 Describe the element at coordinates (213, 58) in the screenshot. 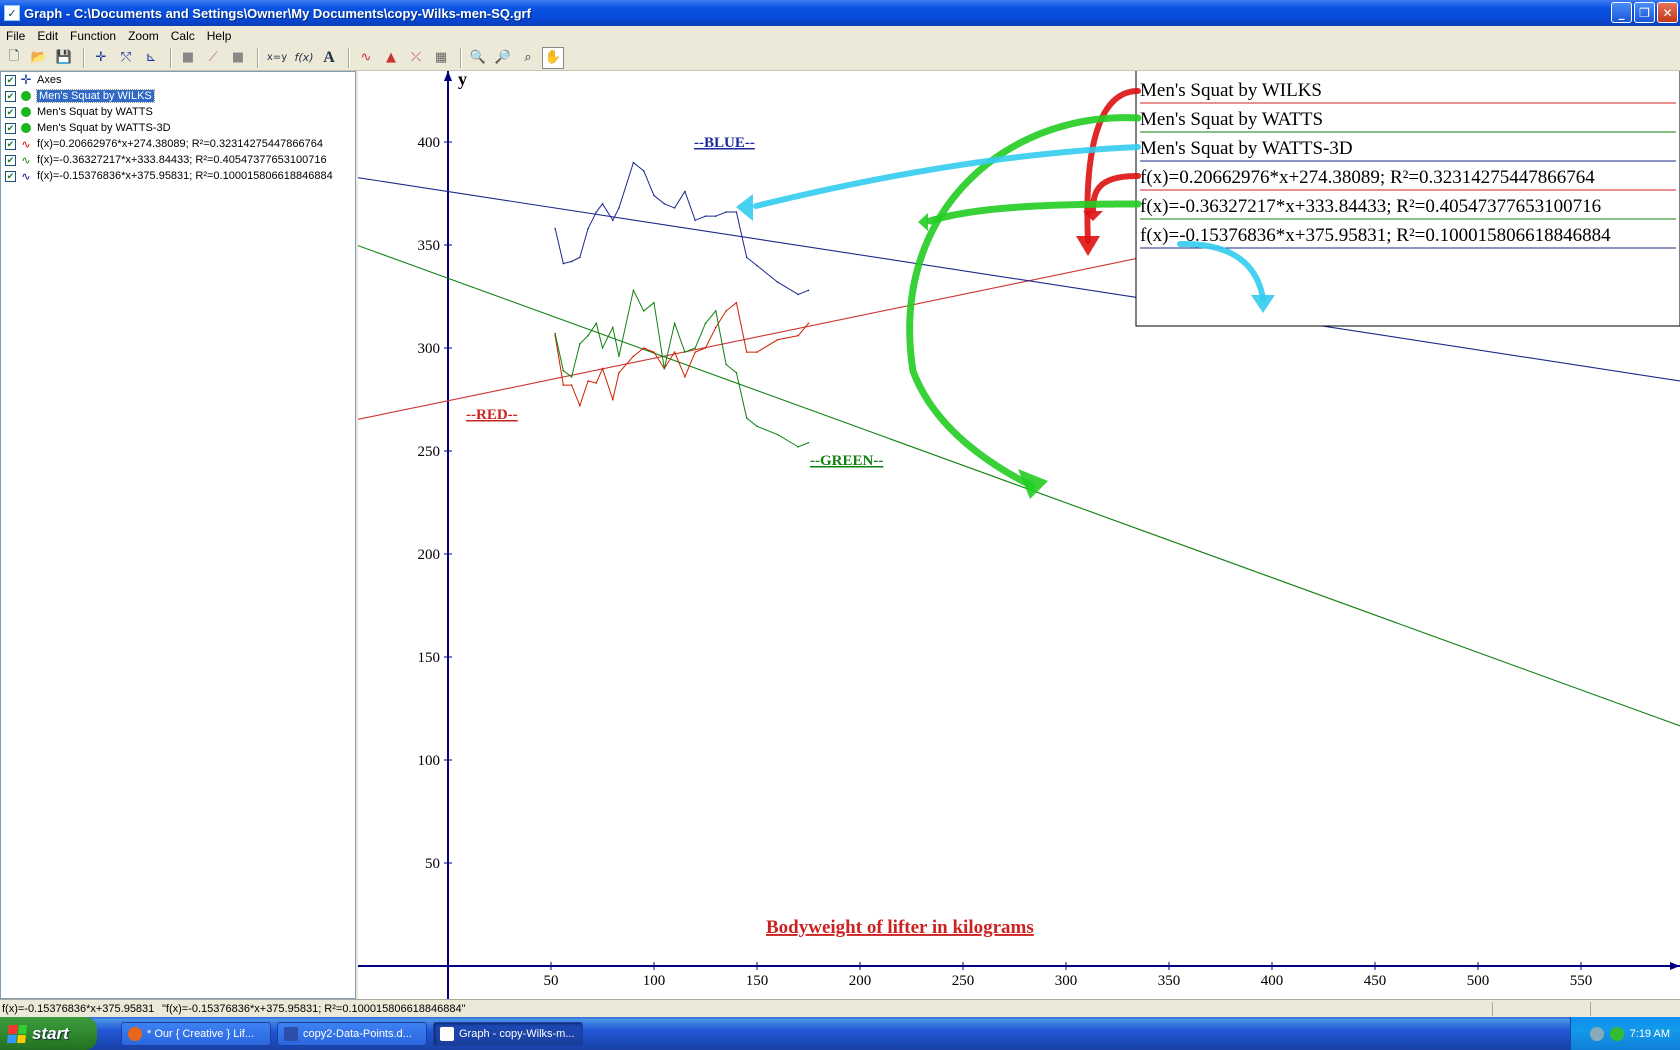

I see `trendline-icon: ⟋` at that location.